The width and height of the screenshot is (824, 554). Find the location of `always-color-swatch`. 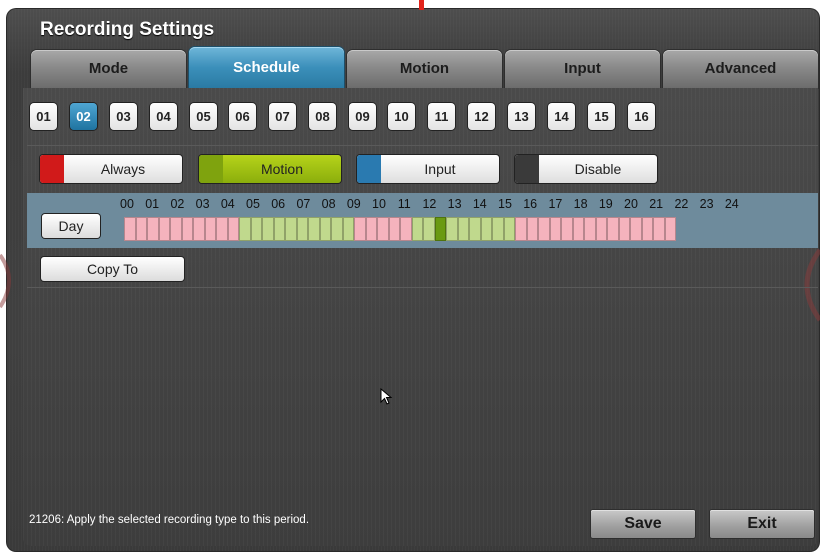

always-color-swatch is located at coordinates (52, 169).